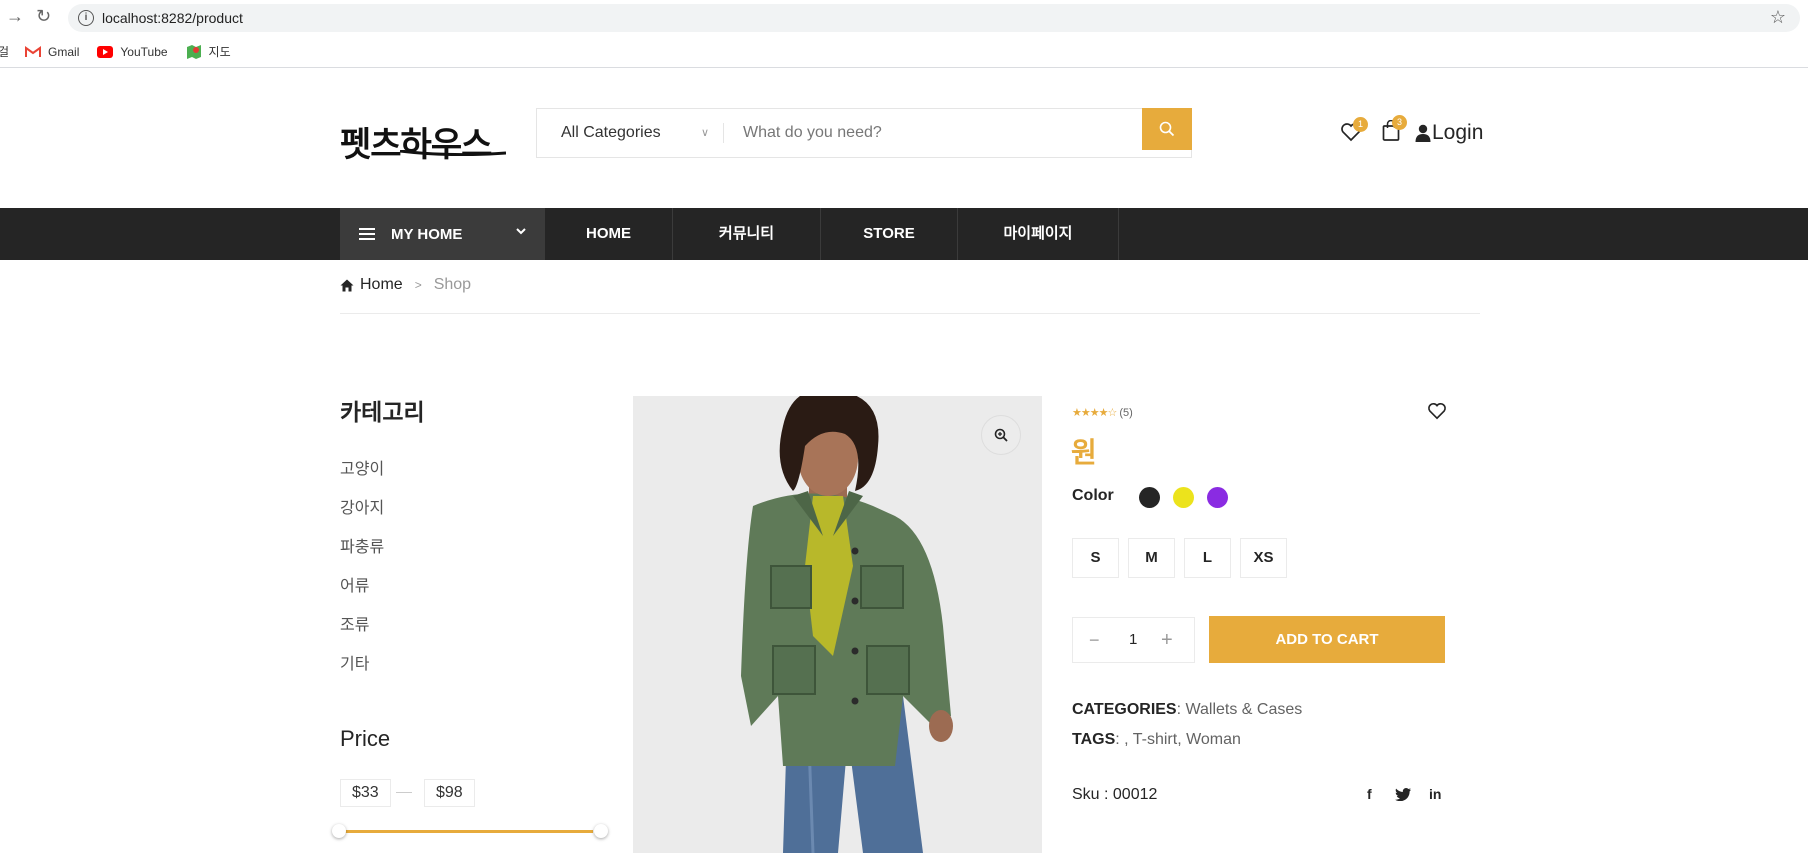  Describe the element at coordinates (1167, 640) in the screenshot. I see `quantity-increase-button: +` at that location.